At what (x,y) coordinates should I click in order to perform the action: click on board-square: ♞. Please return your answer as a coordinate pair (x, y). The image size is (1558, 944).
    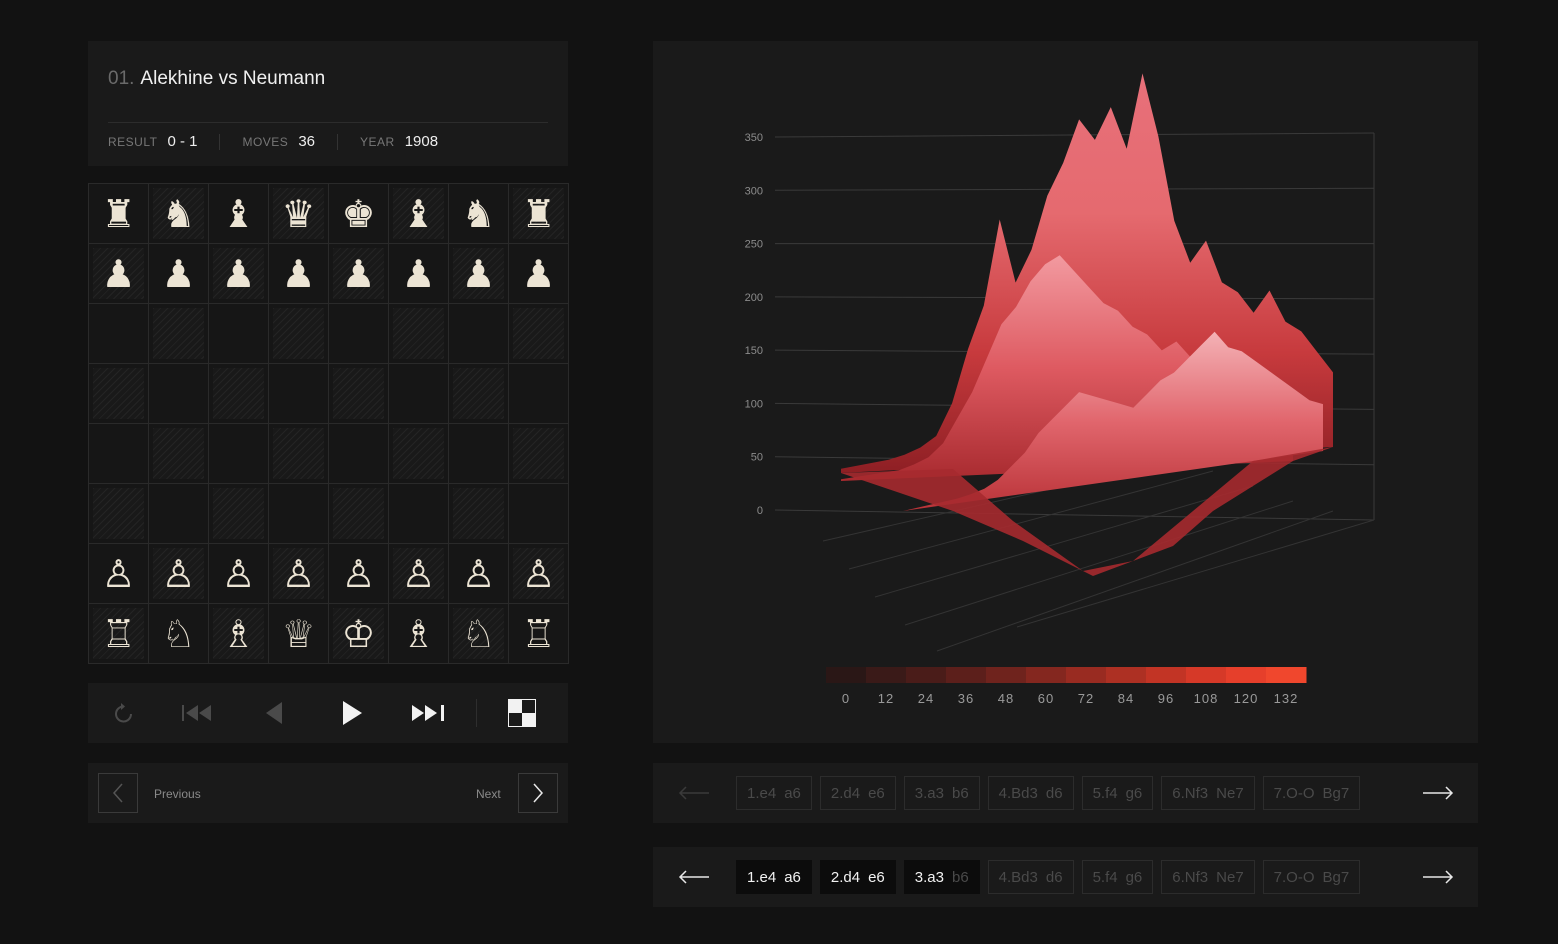
    Looking at the image, I should click on (179, 214).